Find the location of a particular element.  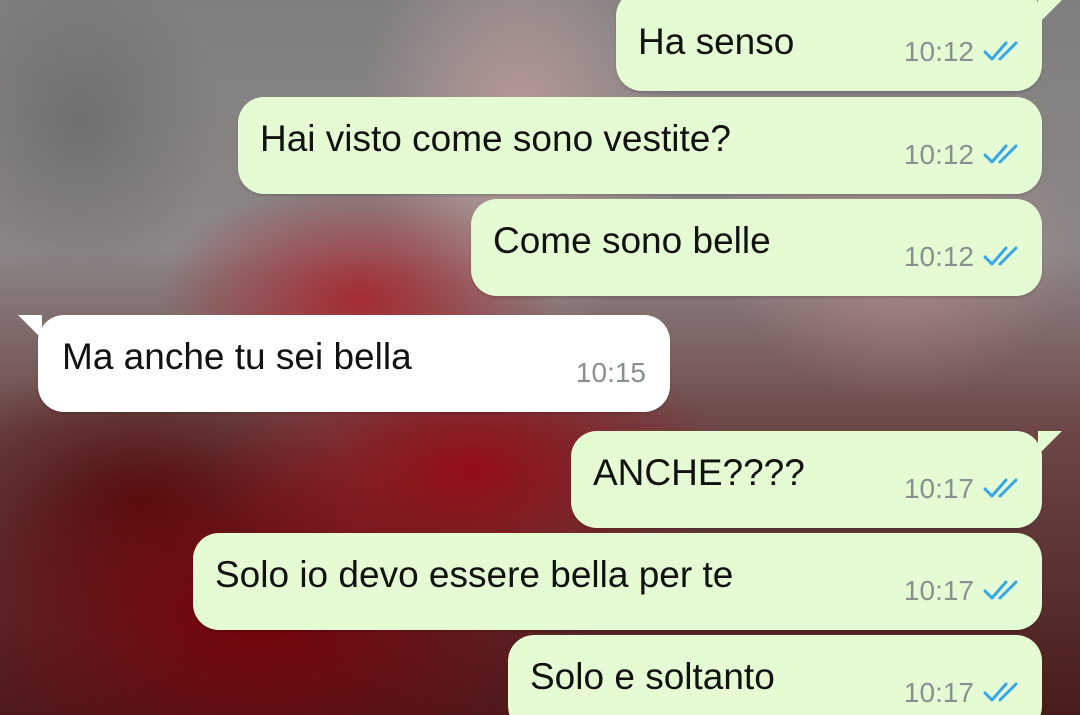

message-bubble-outgoing: ANCHE???? 10:17 is located at coordinates (816, 479).